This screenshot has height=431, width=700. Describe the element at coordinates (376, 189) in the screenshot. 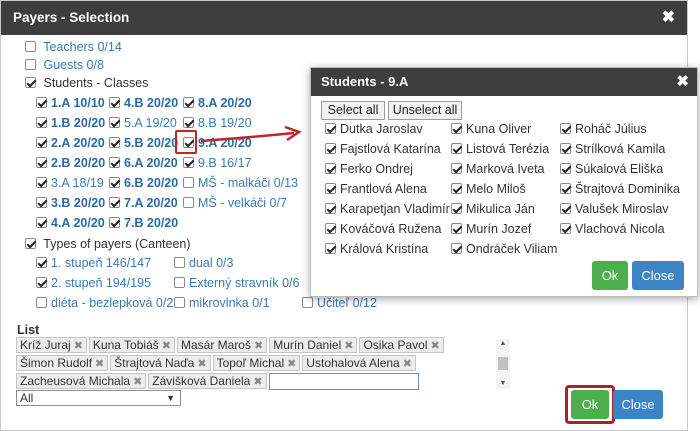

I see `student-item: Frantlová Alena` at that location.